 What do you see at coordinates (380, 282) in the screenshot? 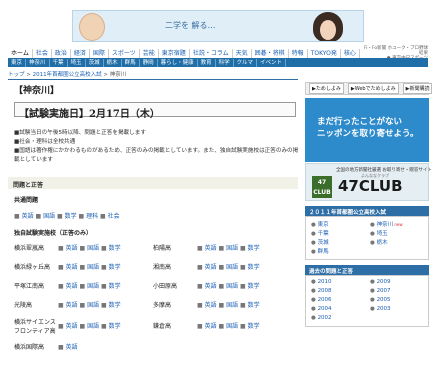
I see `panel-link: ● 2009` at bounding box center [380, 282].